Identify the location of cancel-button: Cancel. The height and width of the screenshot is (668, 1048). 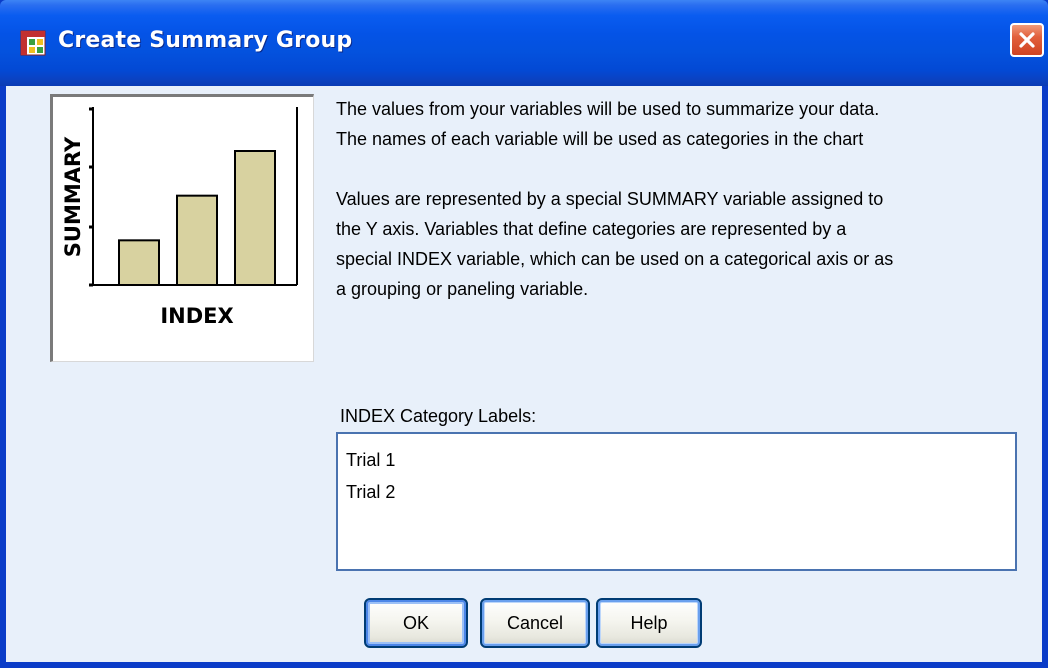
(535, 623).